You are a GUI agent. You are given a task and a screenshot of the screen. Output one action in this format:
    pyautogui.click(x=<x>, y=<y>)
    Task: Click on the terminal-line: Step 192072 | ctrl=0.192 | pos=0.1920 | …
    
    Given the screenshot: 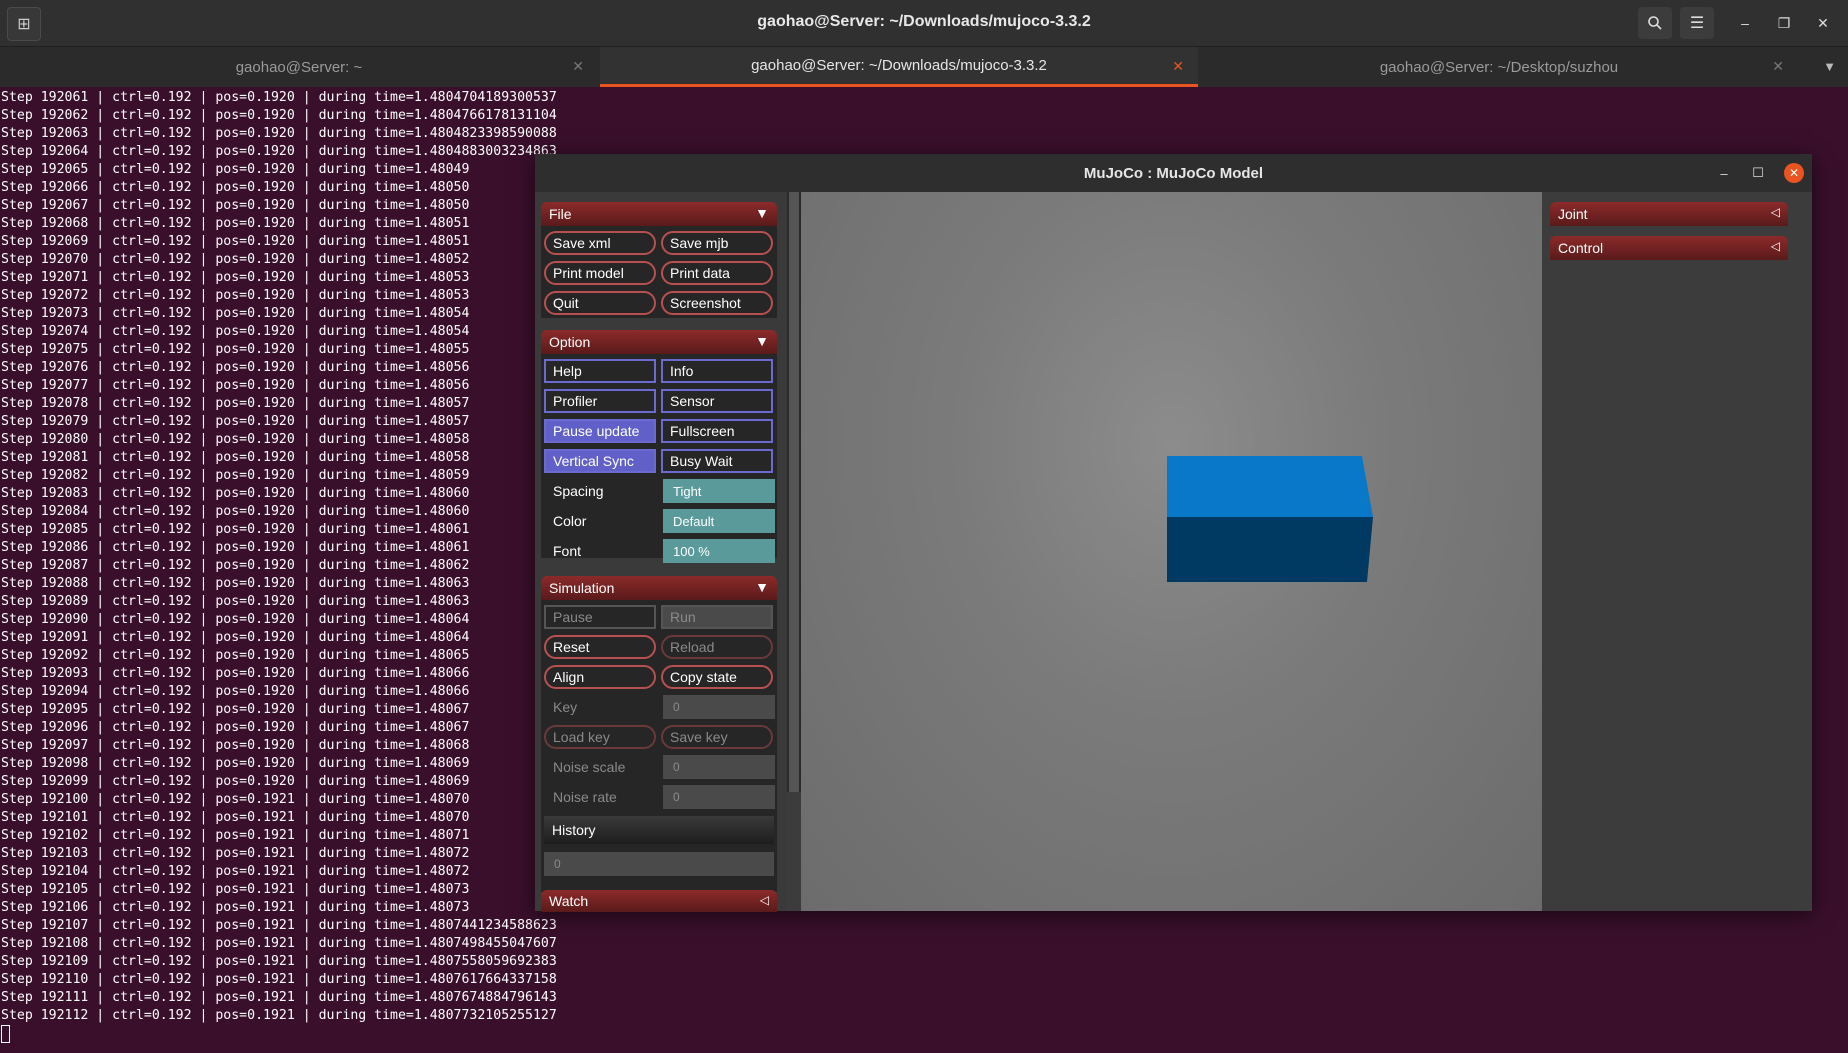 What is the action you would take?
    pyautogui.click(x=235, y=295)
    